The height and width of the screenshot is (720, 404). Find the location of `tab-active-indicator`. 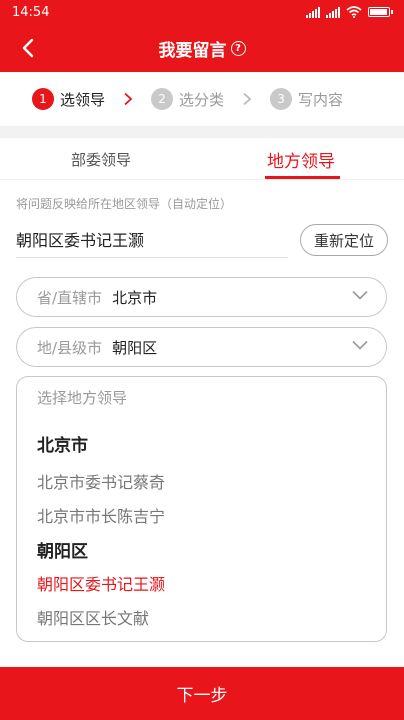

tab-active-indicator is located at coordinates (302, 177).